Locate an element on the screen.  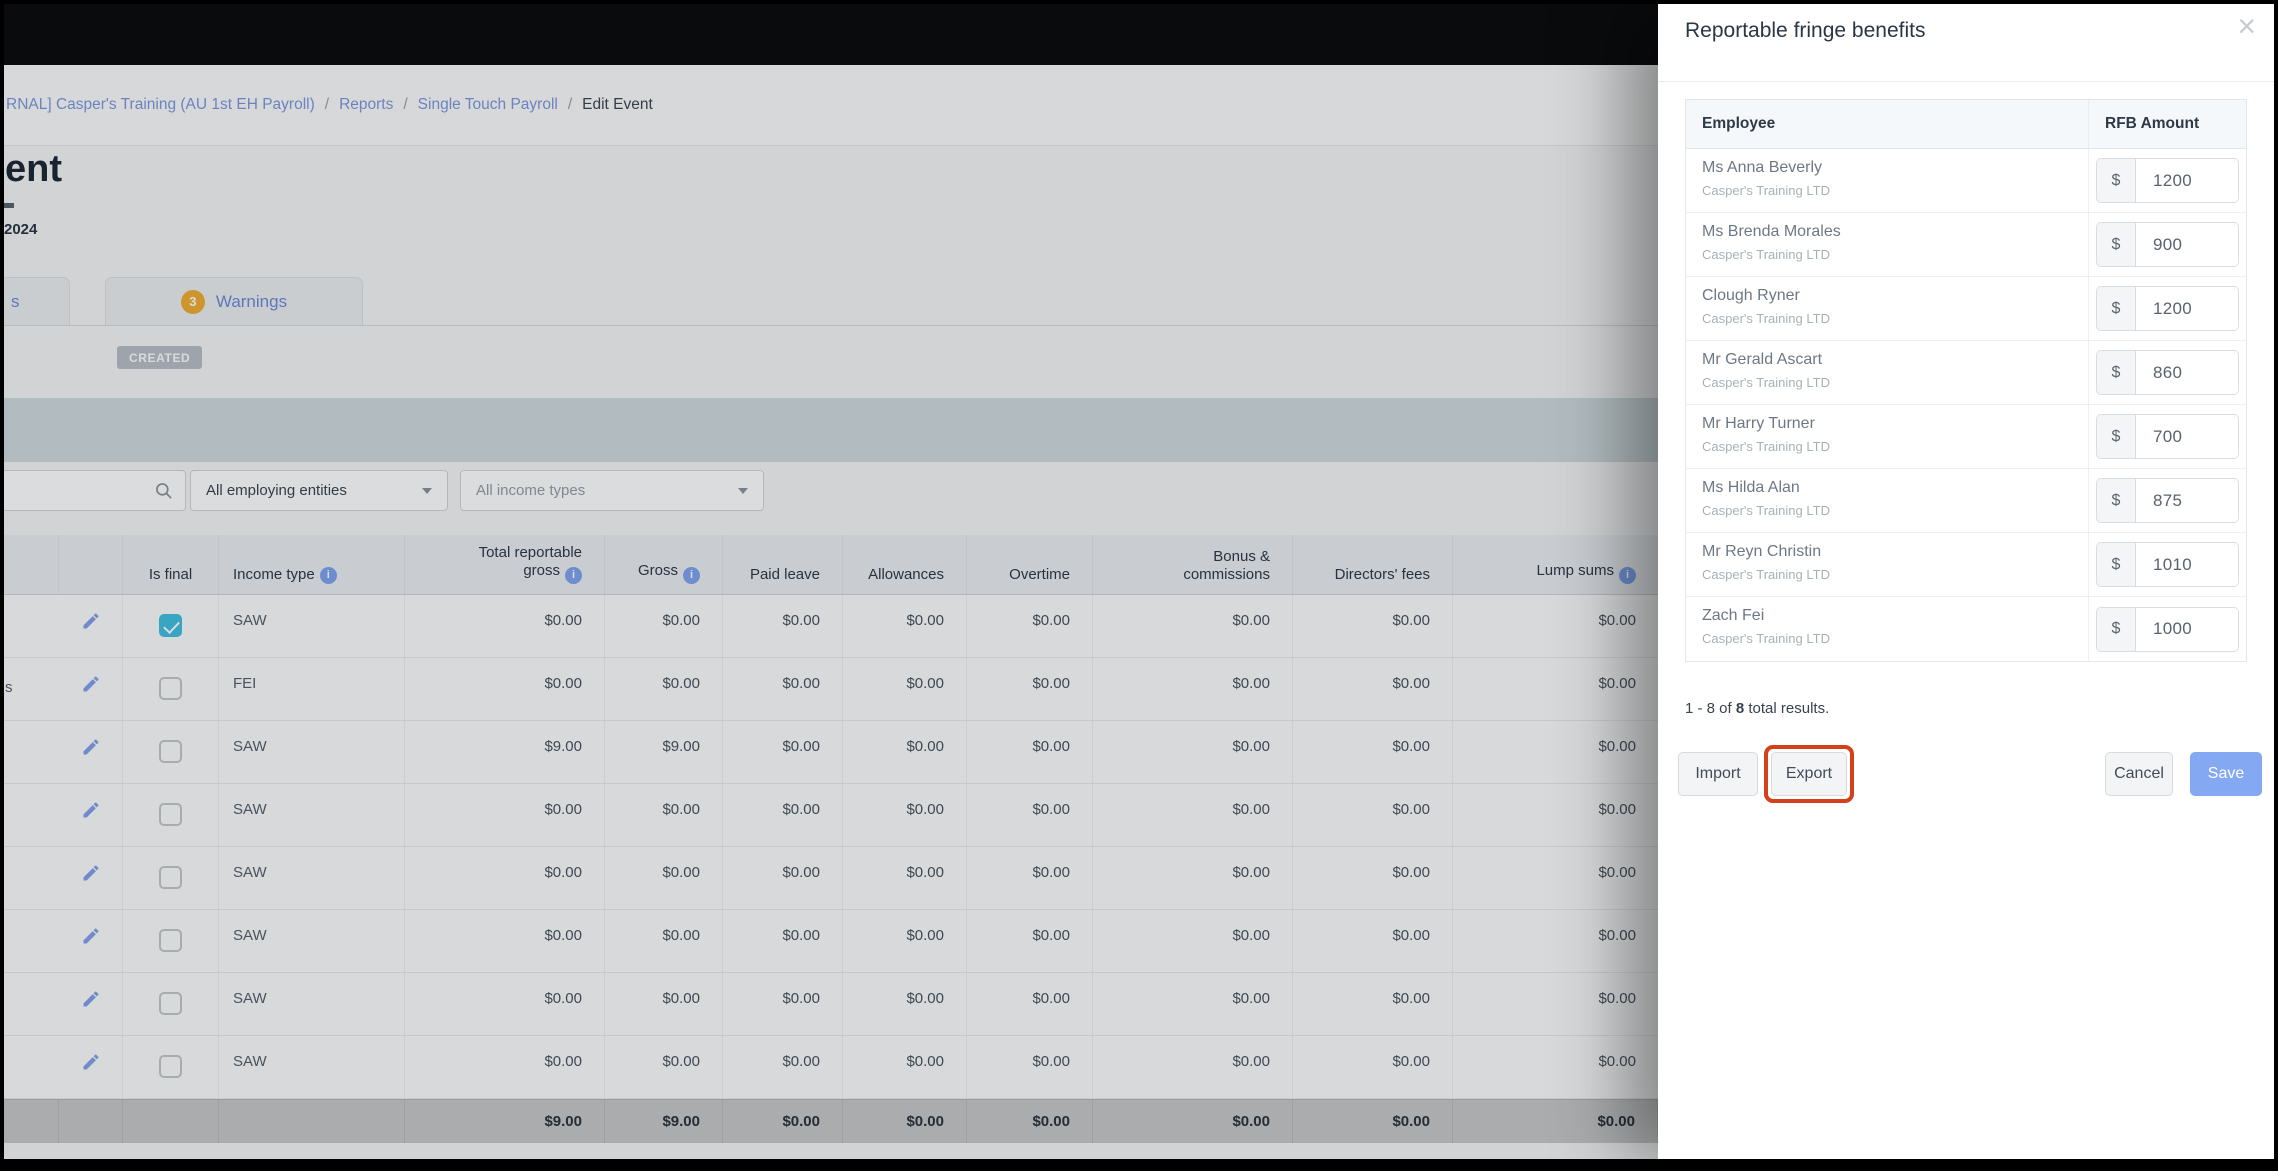
tab-warnings-label: Warnings is located at coordinates (251, 301).